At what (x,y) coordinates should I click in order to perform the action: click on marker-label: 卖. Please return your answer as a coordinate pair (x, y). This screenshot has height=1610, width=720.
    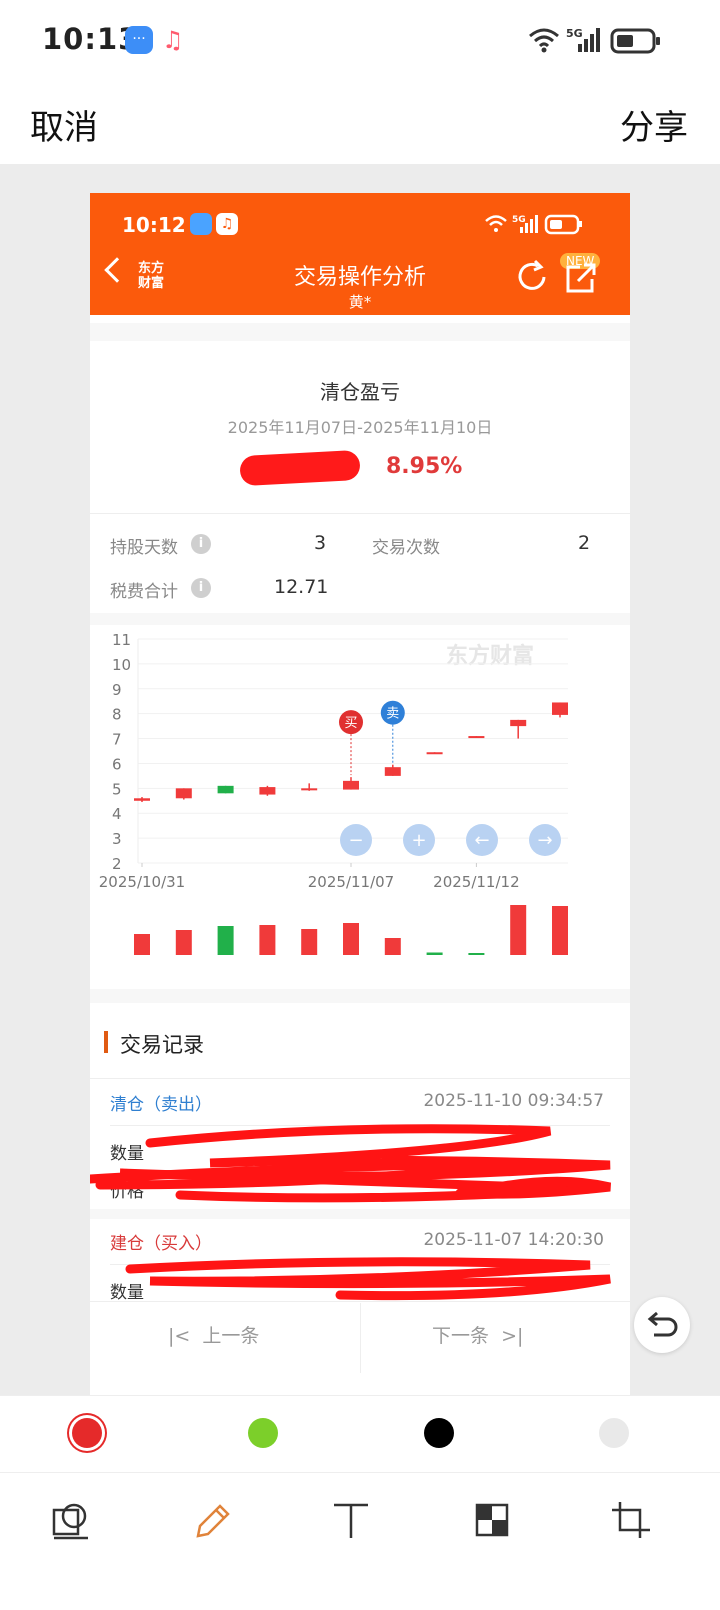
    Looking at the image, I should click on (392, 714).